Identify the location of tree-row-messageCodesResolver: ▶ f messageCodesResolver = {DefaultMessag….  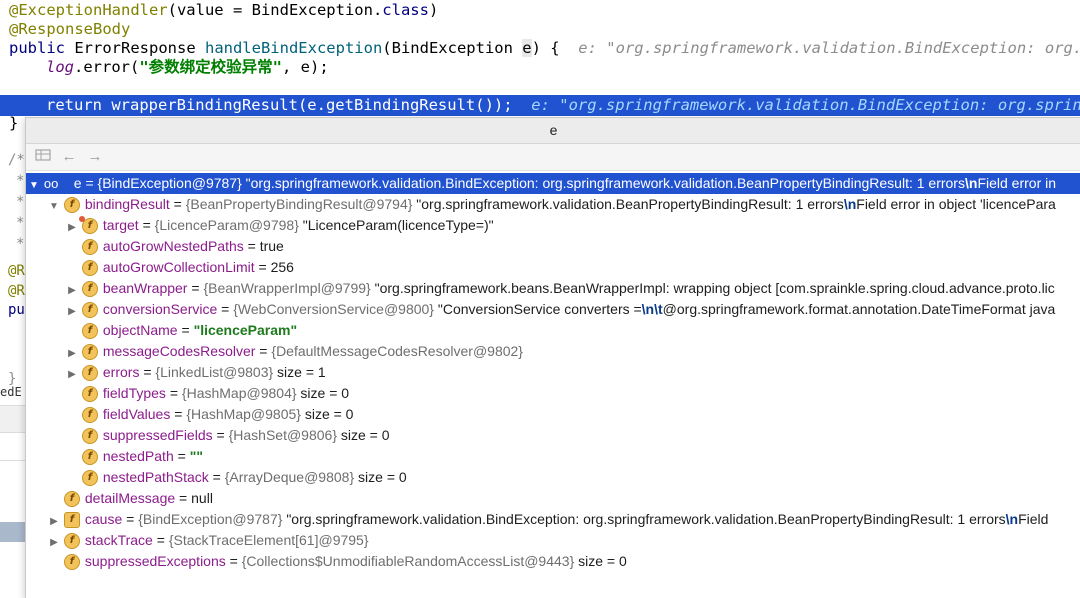
(553, 351).